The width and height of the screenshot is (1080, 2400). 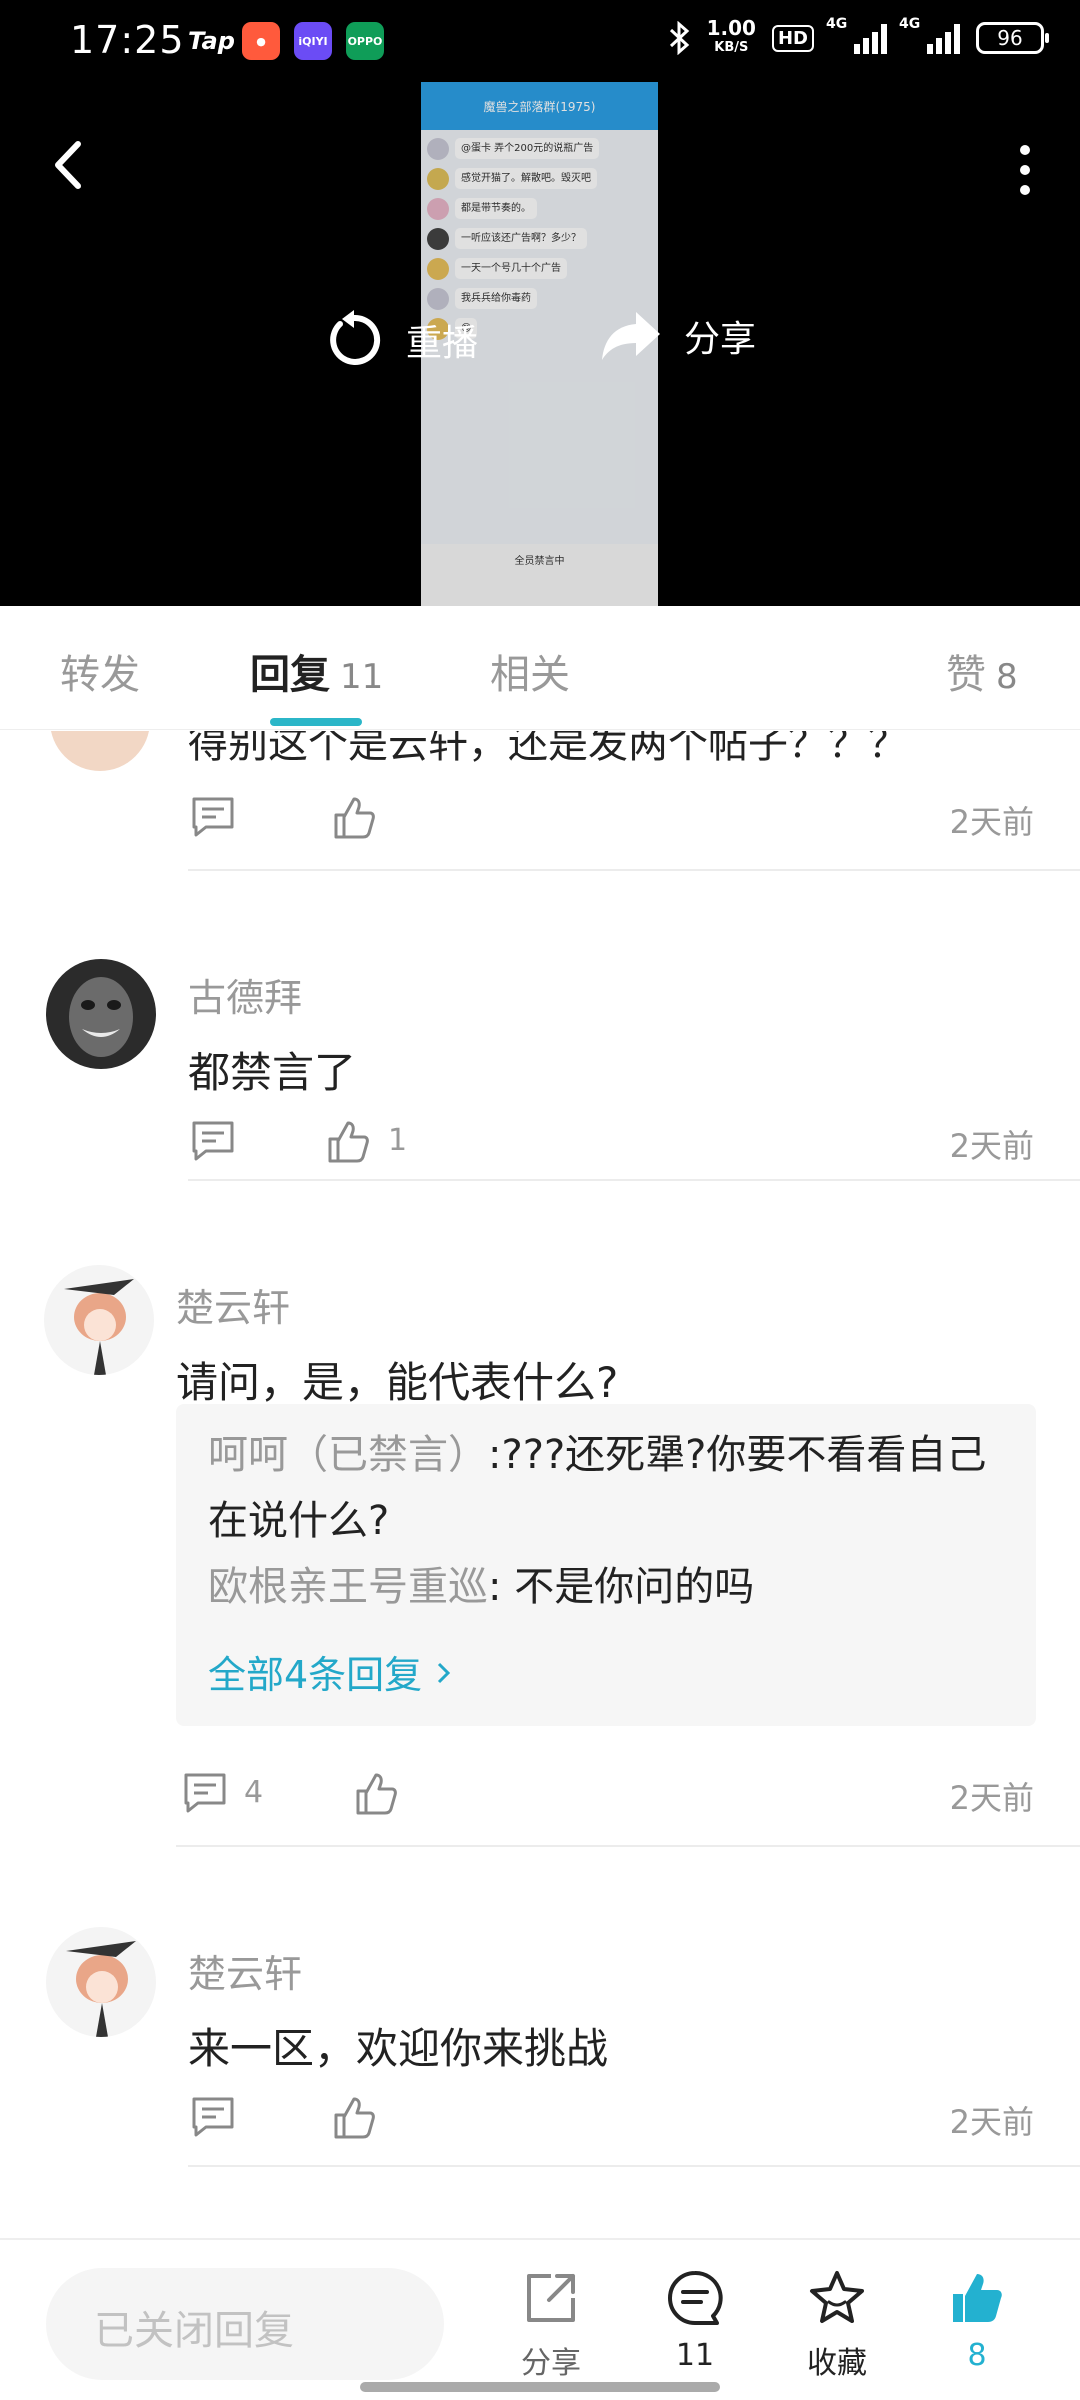 What do you see at coordinates (540, 1026) in the screenshot?
I see `comment-item: 古德拜 都禁言了 1 2天前` at bounding box center [540, 1026].